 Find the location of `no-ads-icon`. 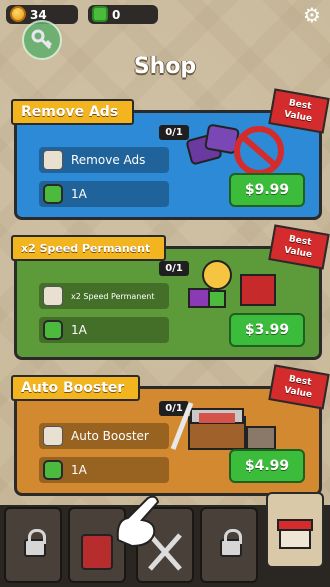

no-ads-icon is located at coordinates (53, 160).